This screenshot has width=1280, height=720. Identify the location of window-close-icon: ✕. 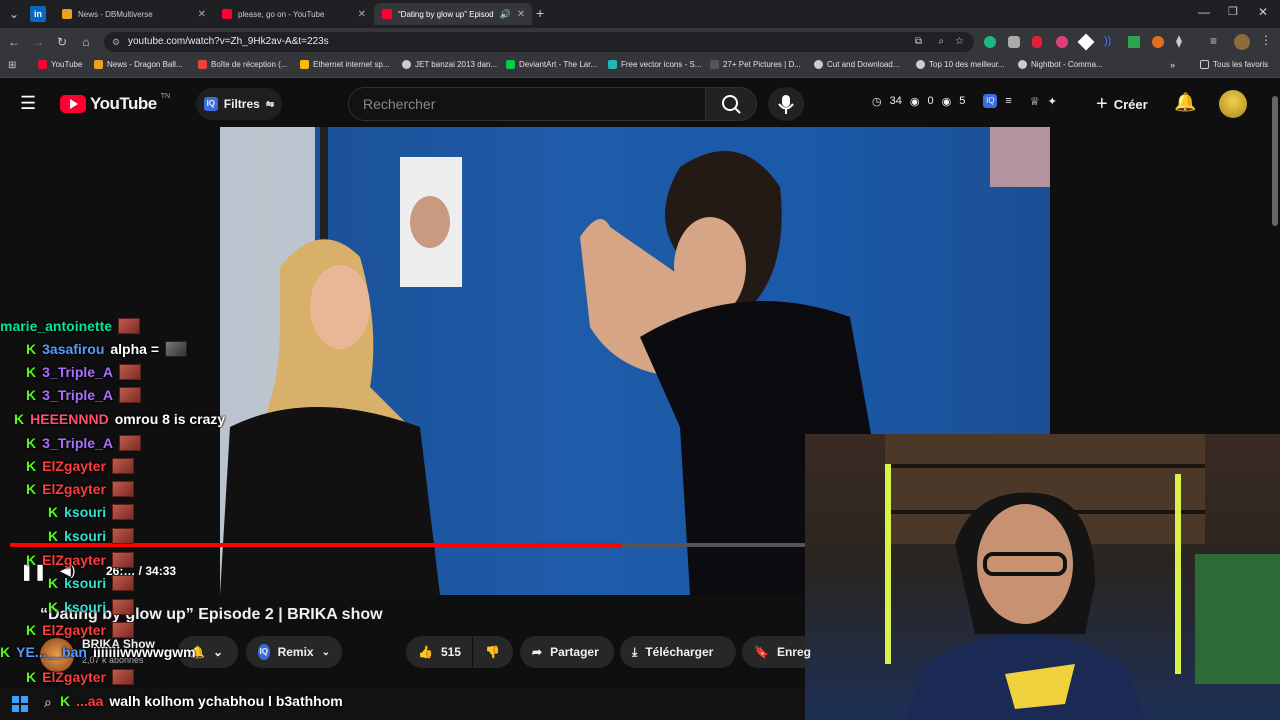
(1263, 12).